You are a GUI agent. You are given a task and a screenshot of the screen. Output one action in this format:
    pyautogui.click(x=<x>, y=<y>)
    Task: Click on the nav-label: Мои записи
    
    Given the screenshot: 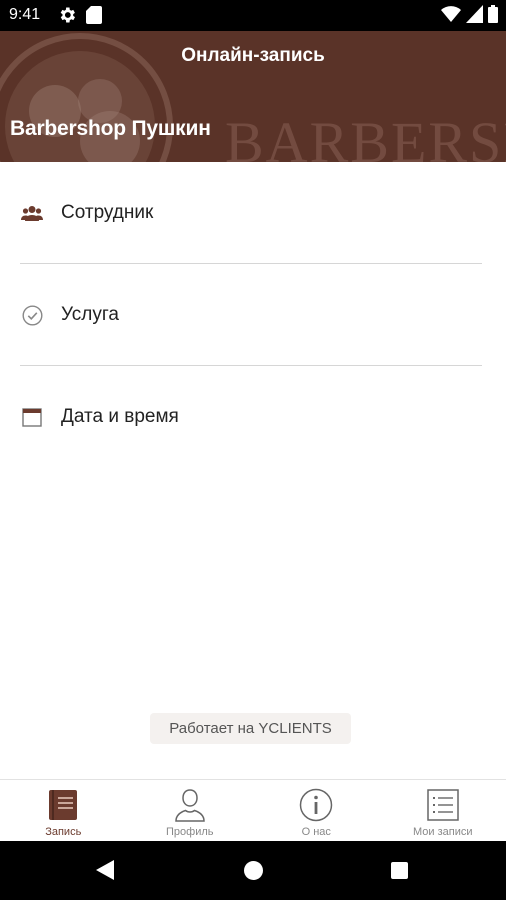 What is the action you would take?
    pyautogui.click(x=442, y=832)
    